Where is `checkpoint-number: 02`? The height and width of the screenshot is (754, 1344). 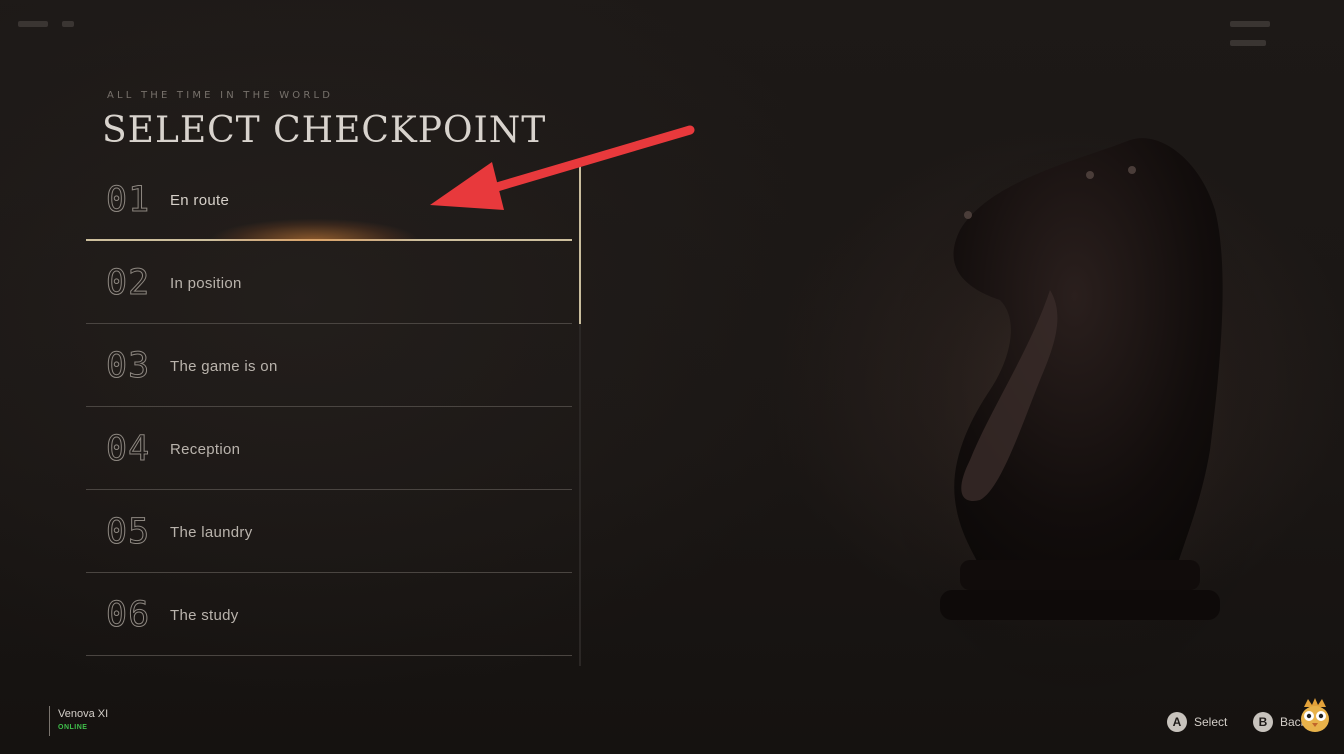
checkpoint-number: 02 is located at coordinates (128, 283).